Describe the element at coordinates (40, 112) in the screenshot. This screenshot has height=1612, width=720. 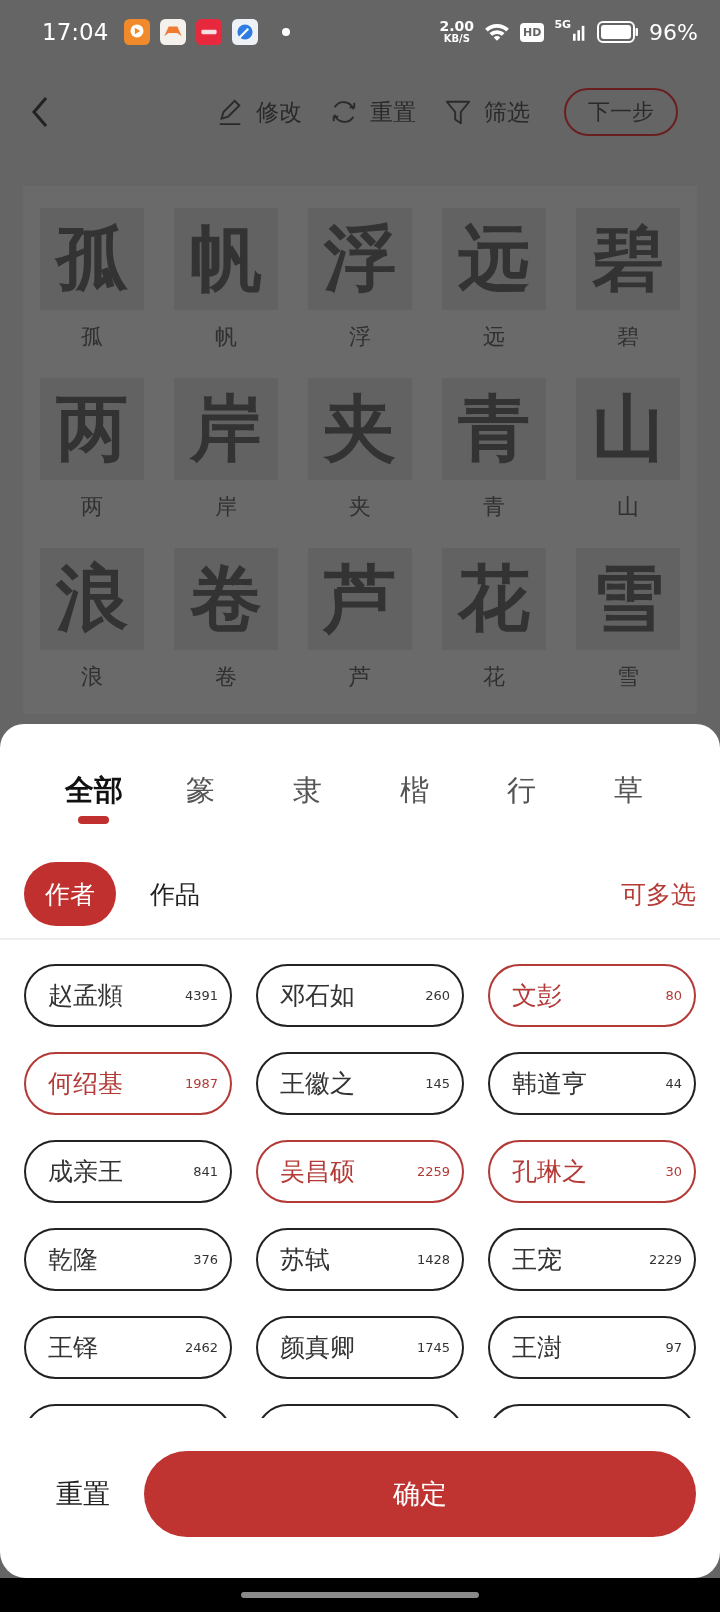
I see `back-icon` at that location.